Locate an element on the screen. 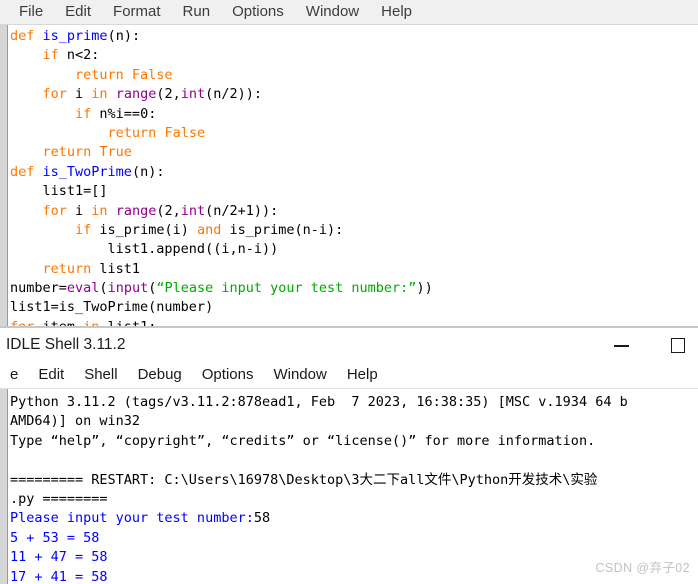 The width and height of the screenshot is (698, 584). shell-title: IDLE Shell 3.11.2 is located at coordinates (66, 344).